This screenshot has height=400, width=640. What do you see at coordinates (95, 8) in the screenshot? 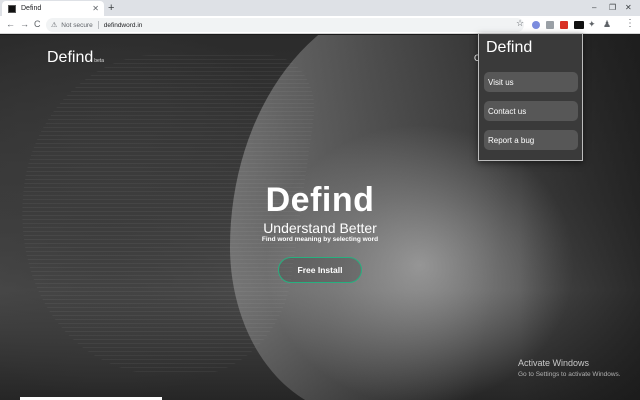
I see `tab-close-icon: ✕` at bounding box center [95, 8].